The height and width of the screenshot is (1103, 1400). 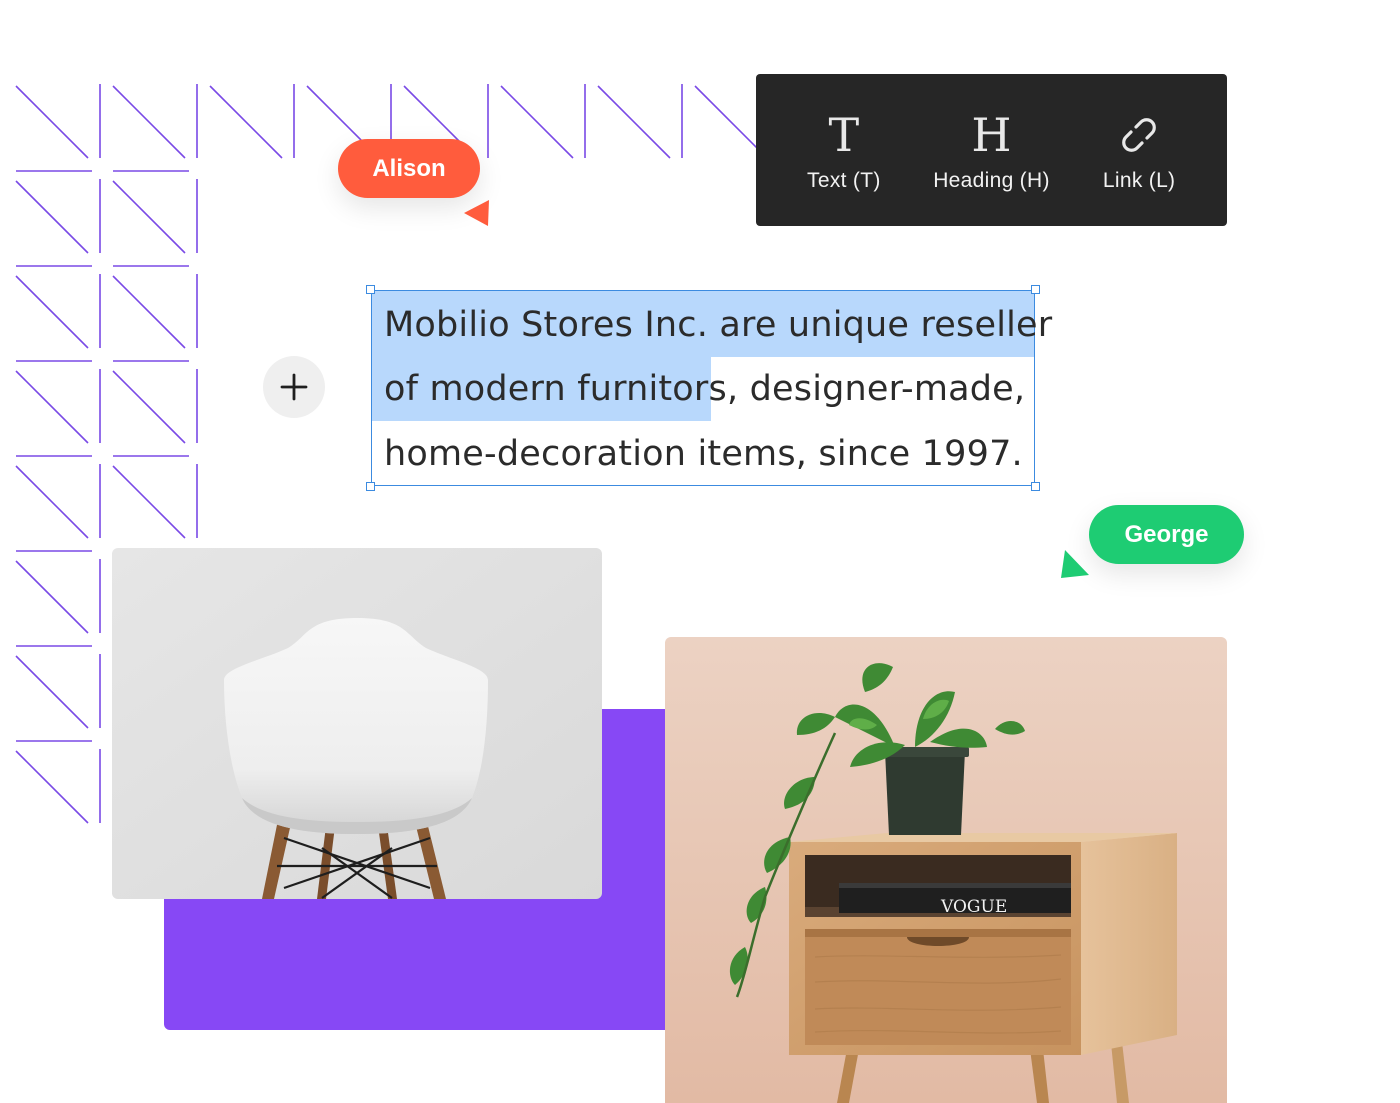 I want to click on add-block-button, so click(x=294, y=387).